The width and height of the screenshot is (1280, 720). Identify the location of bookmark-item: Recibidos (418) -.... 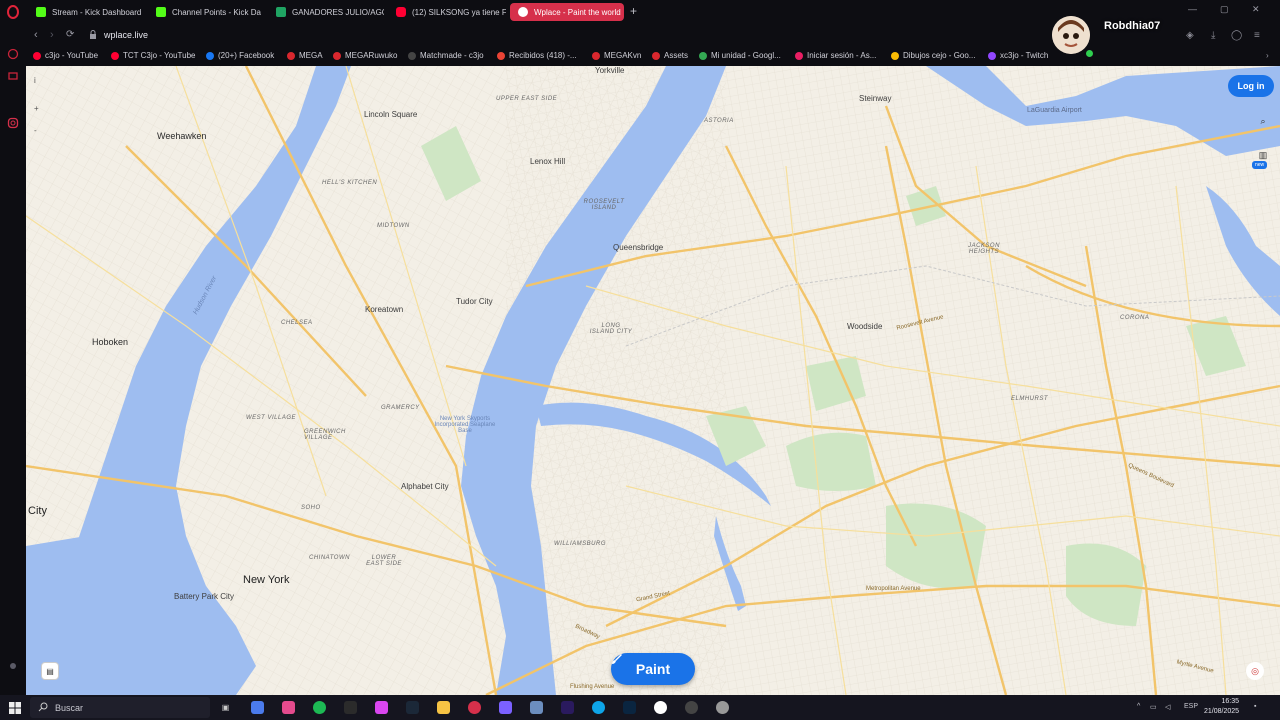
(537, 55).